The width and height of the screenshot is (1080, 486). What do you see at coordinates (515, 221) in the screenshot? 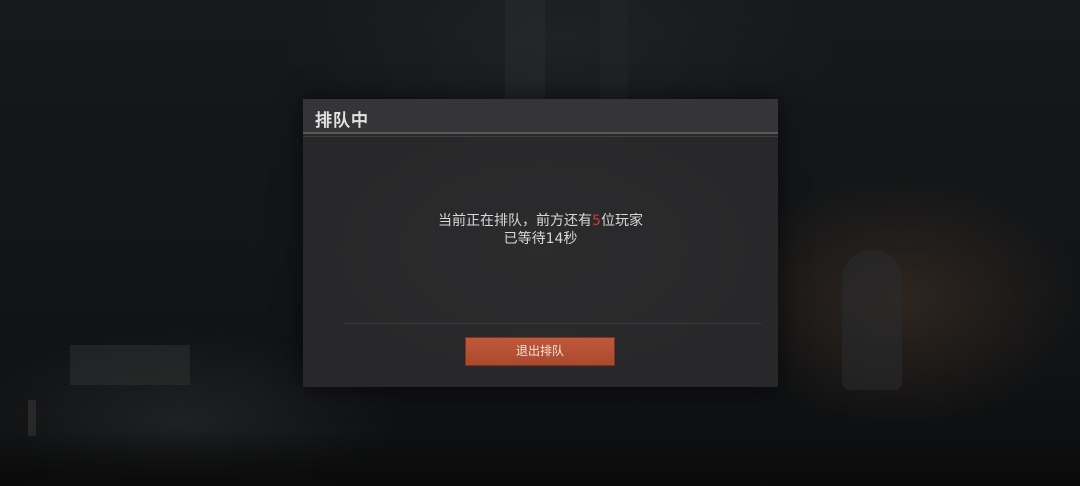
I see `queue-prefix-text: 当前正在排队，前方还有` at bounding box center [515, 221].